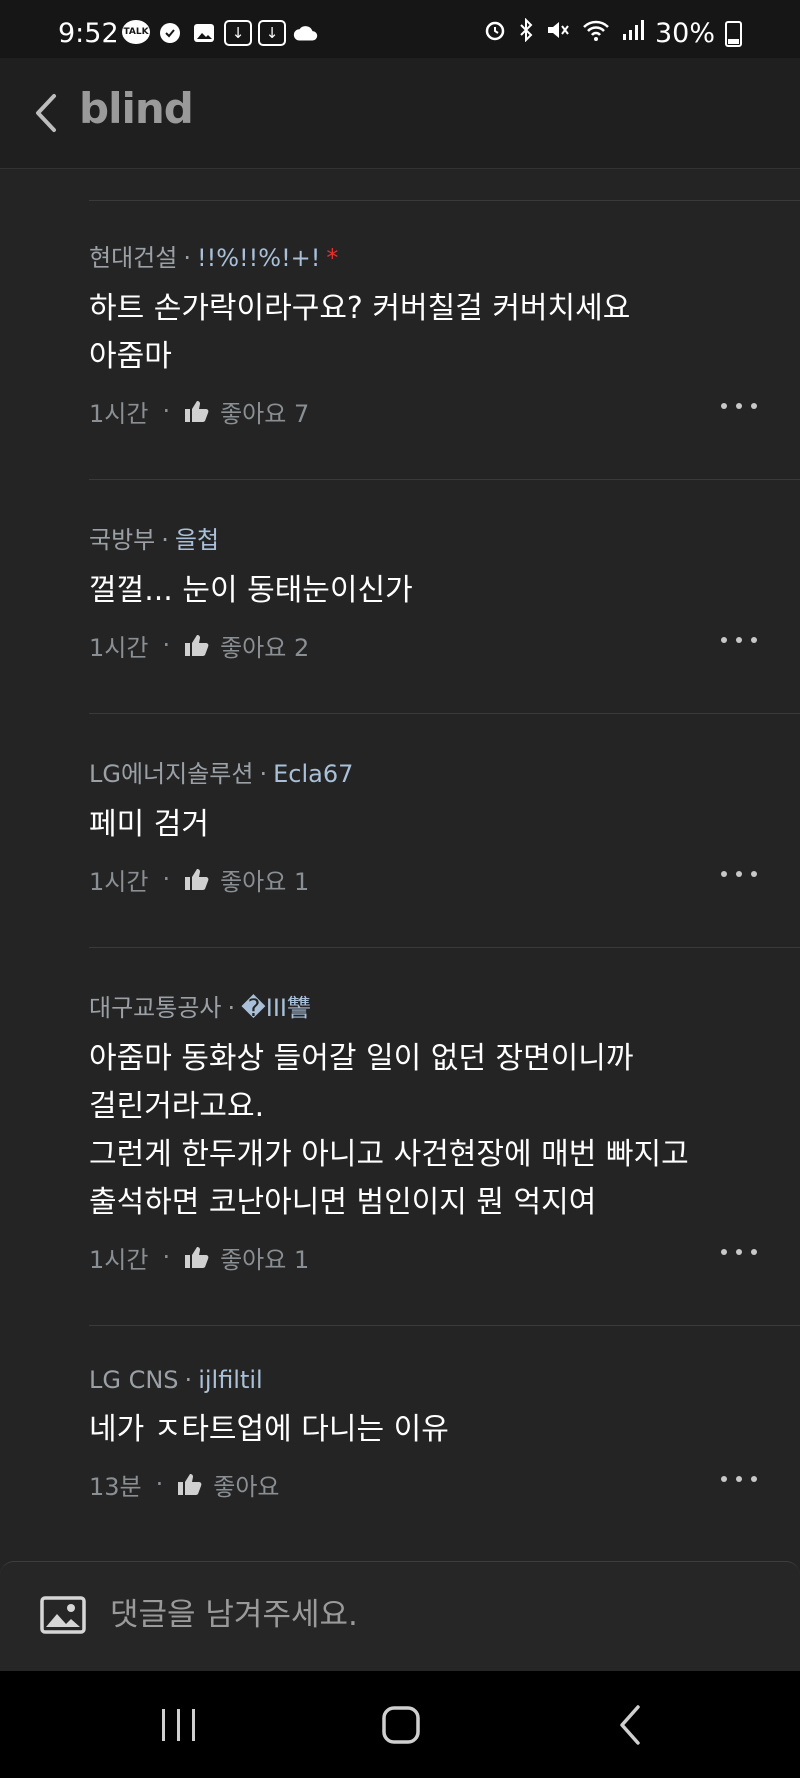 The height and width of the screenshot is (1778, 800). I want to click on comment-footer: 13분 · 좋아요, so click(444, 1484).